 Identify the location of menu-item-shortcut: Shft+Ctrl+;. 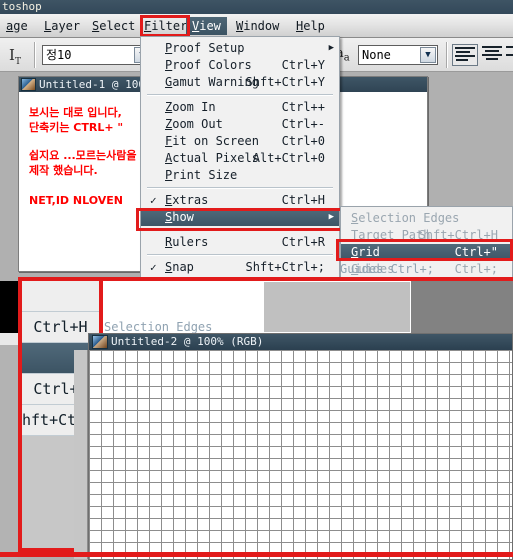
(285, 267).